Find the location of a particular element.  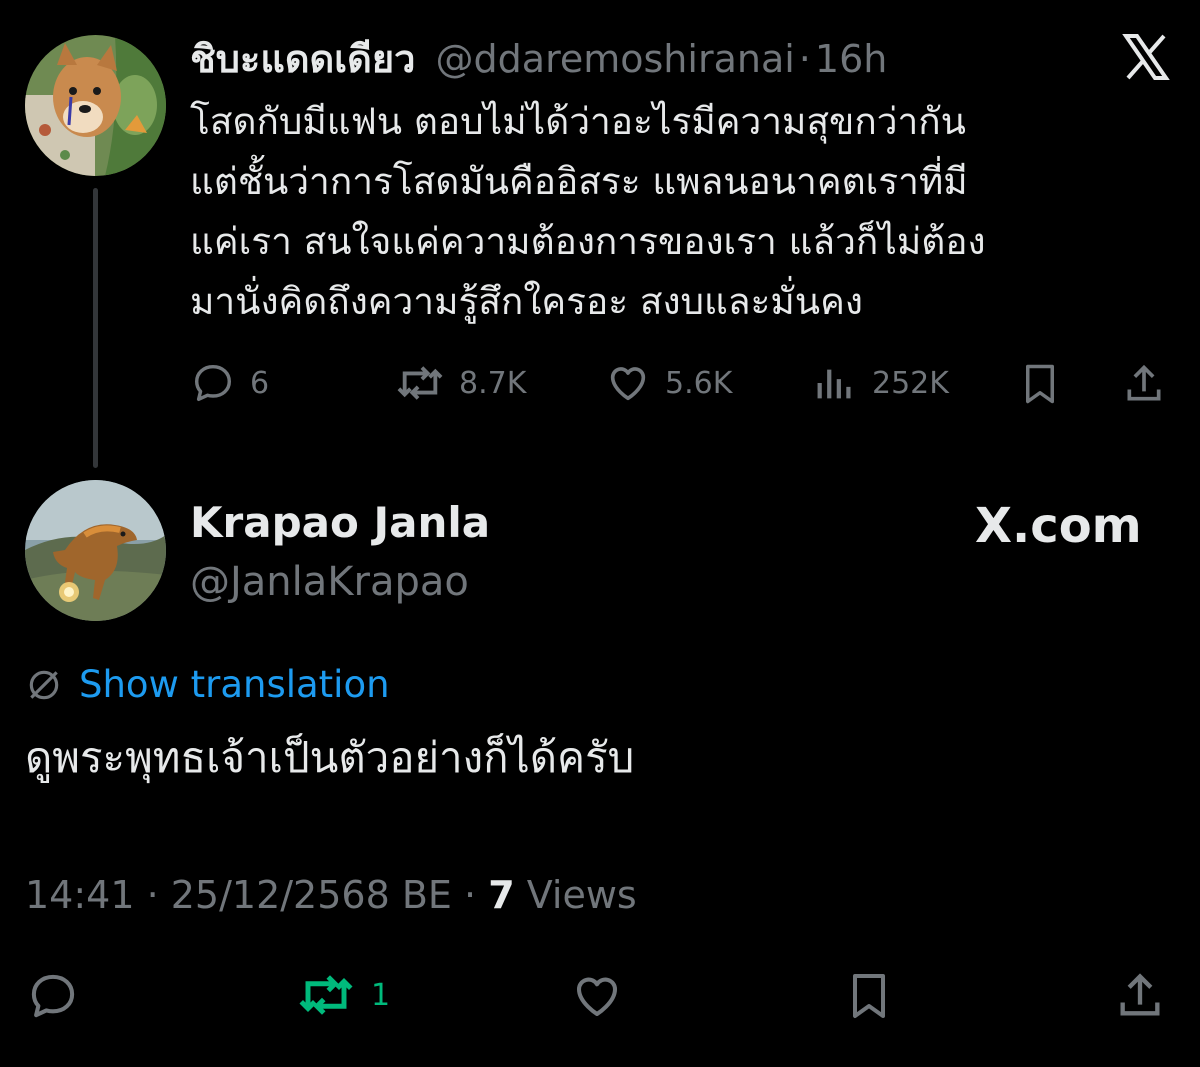

reply-views-label: Views is located at coordinates (581, 895).